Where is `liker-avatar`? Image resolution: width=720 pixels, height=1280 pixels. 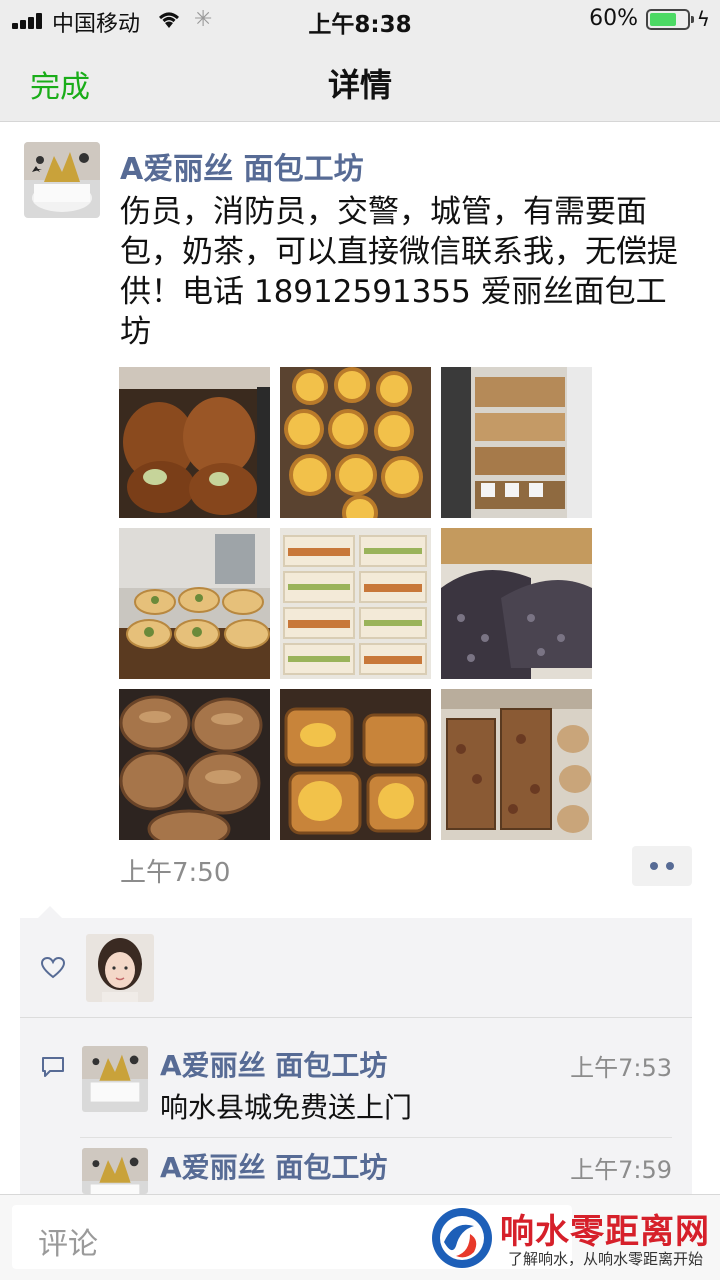 liker-avatar is located at coordinates (120, 968).